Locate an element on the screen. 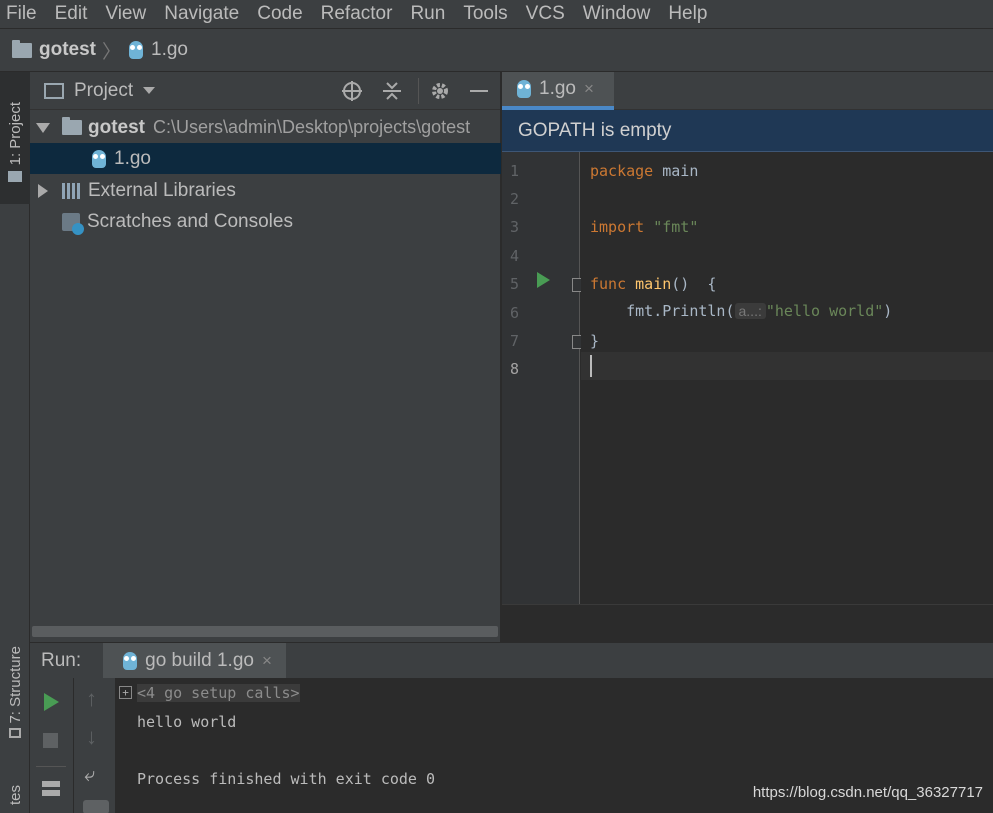 The width and height of the screenshot is (993, 813). editor-gutter: 1 2 3 4 5 6 7 8 is located at coordinates (544, 378).